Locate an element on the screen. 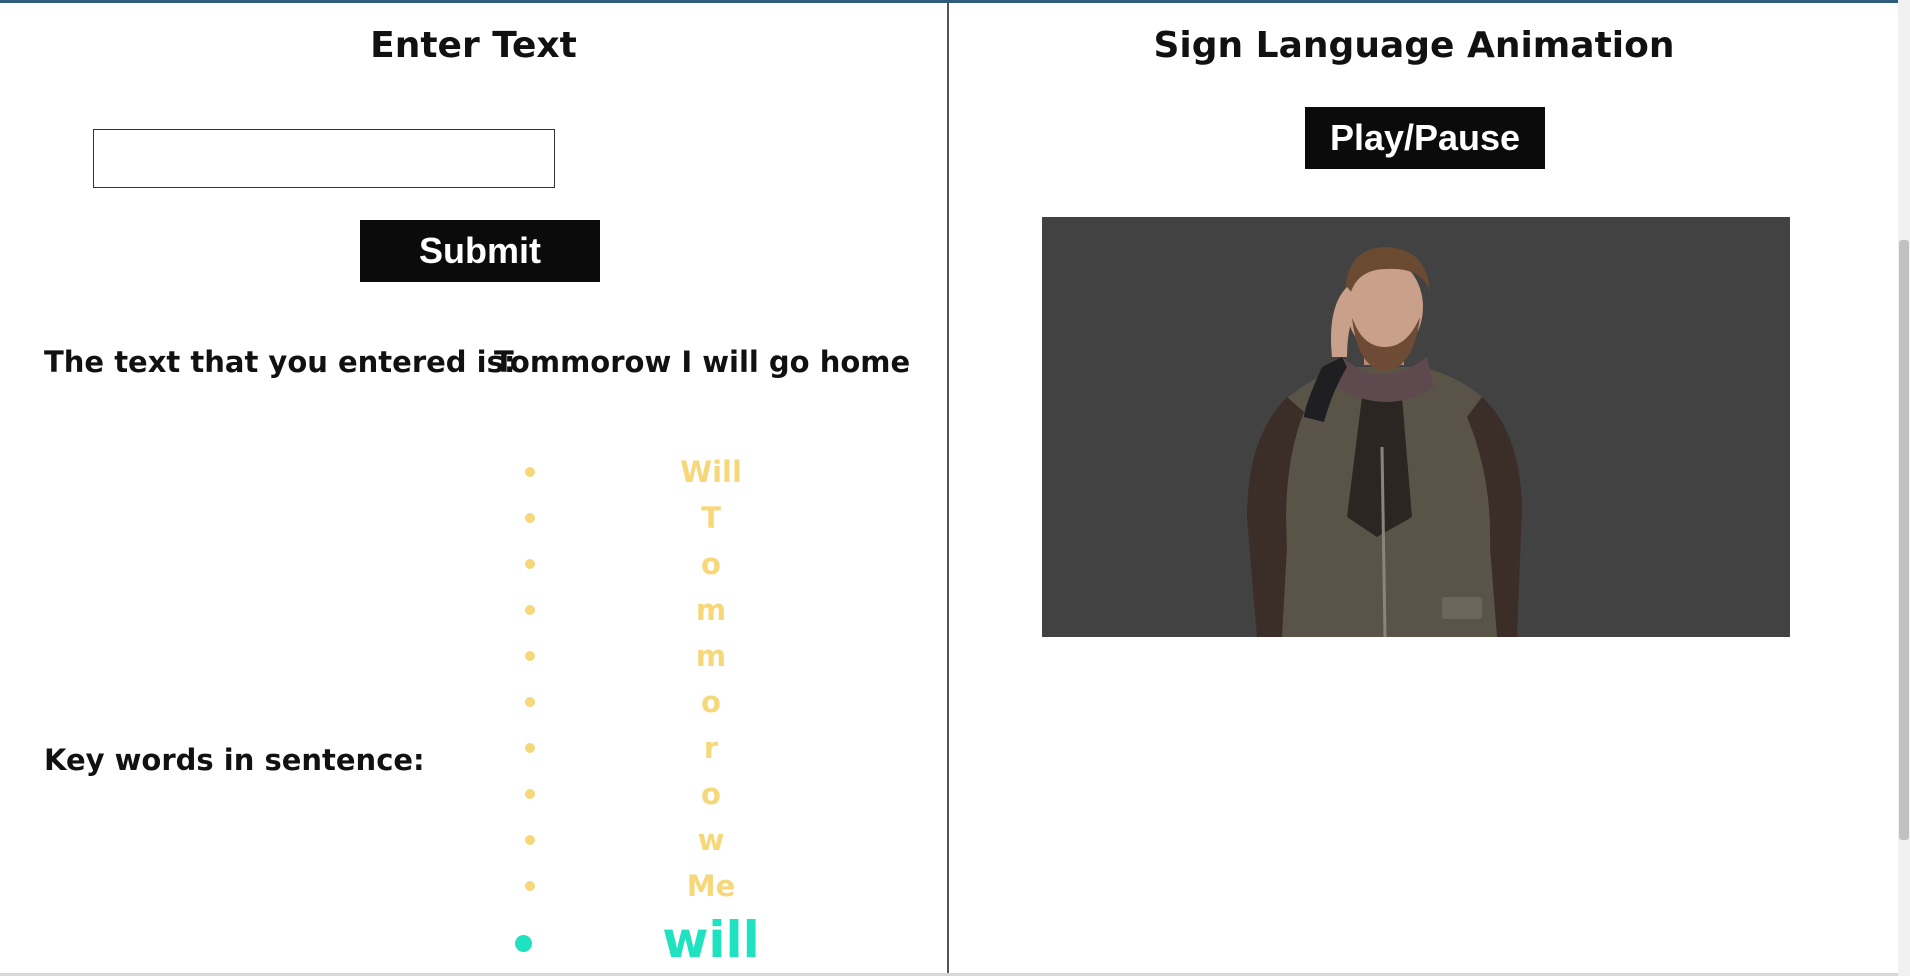  keyword-item: Me is located at coordinates (715, 886).